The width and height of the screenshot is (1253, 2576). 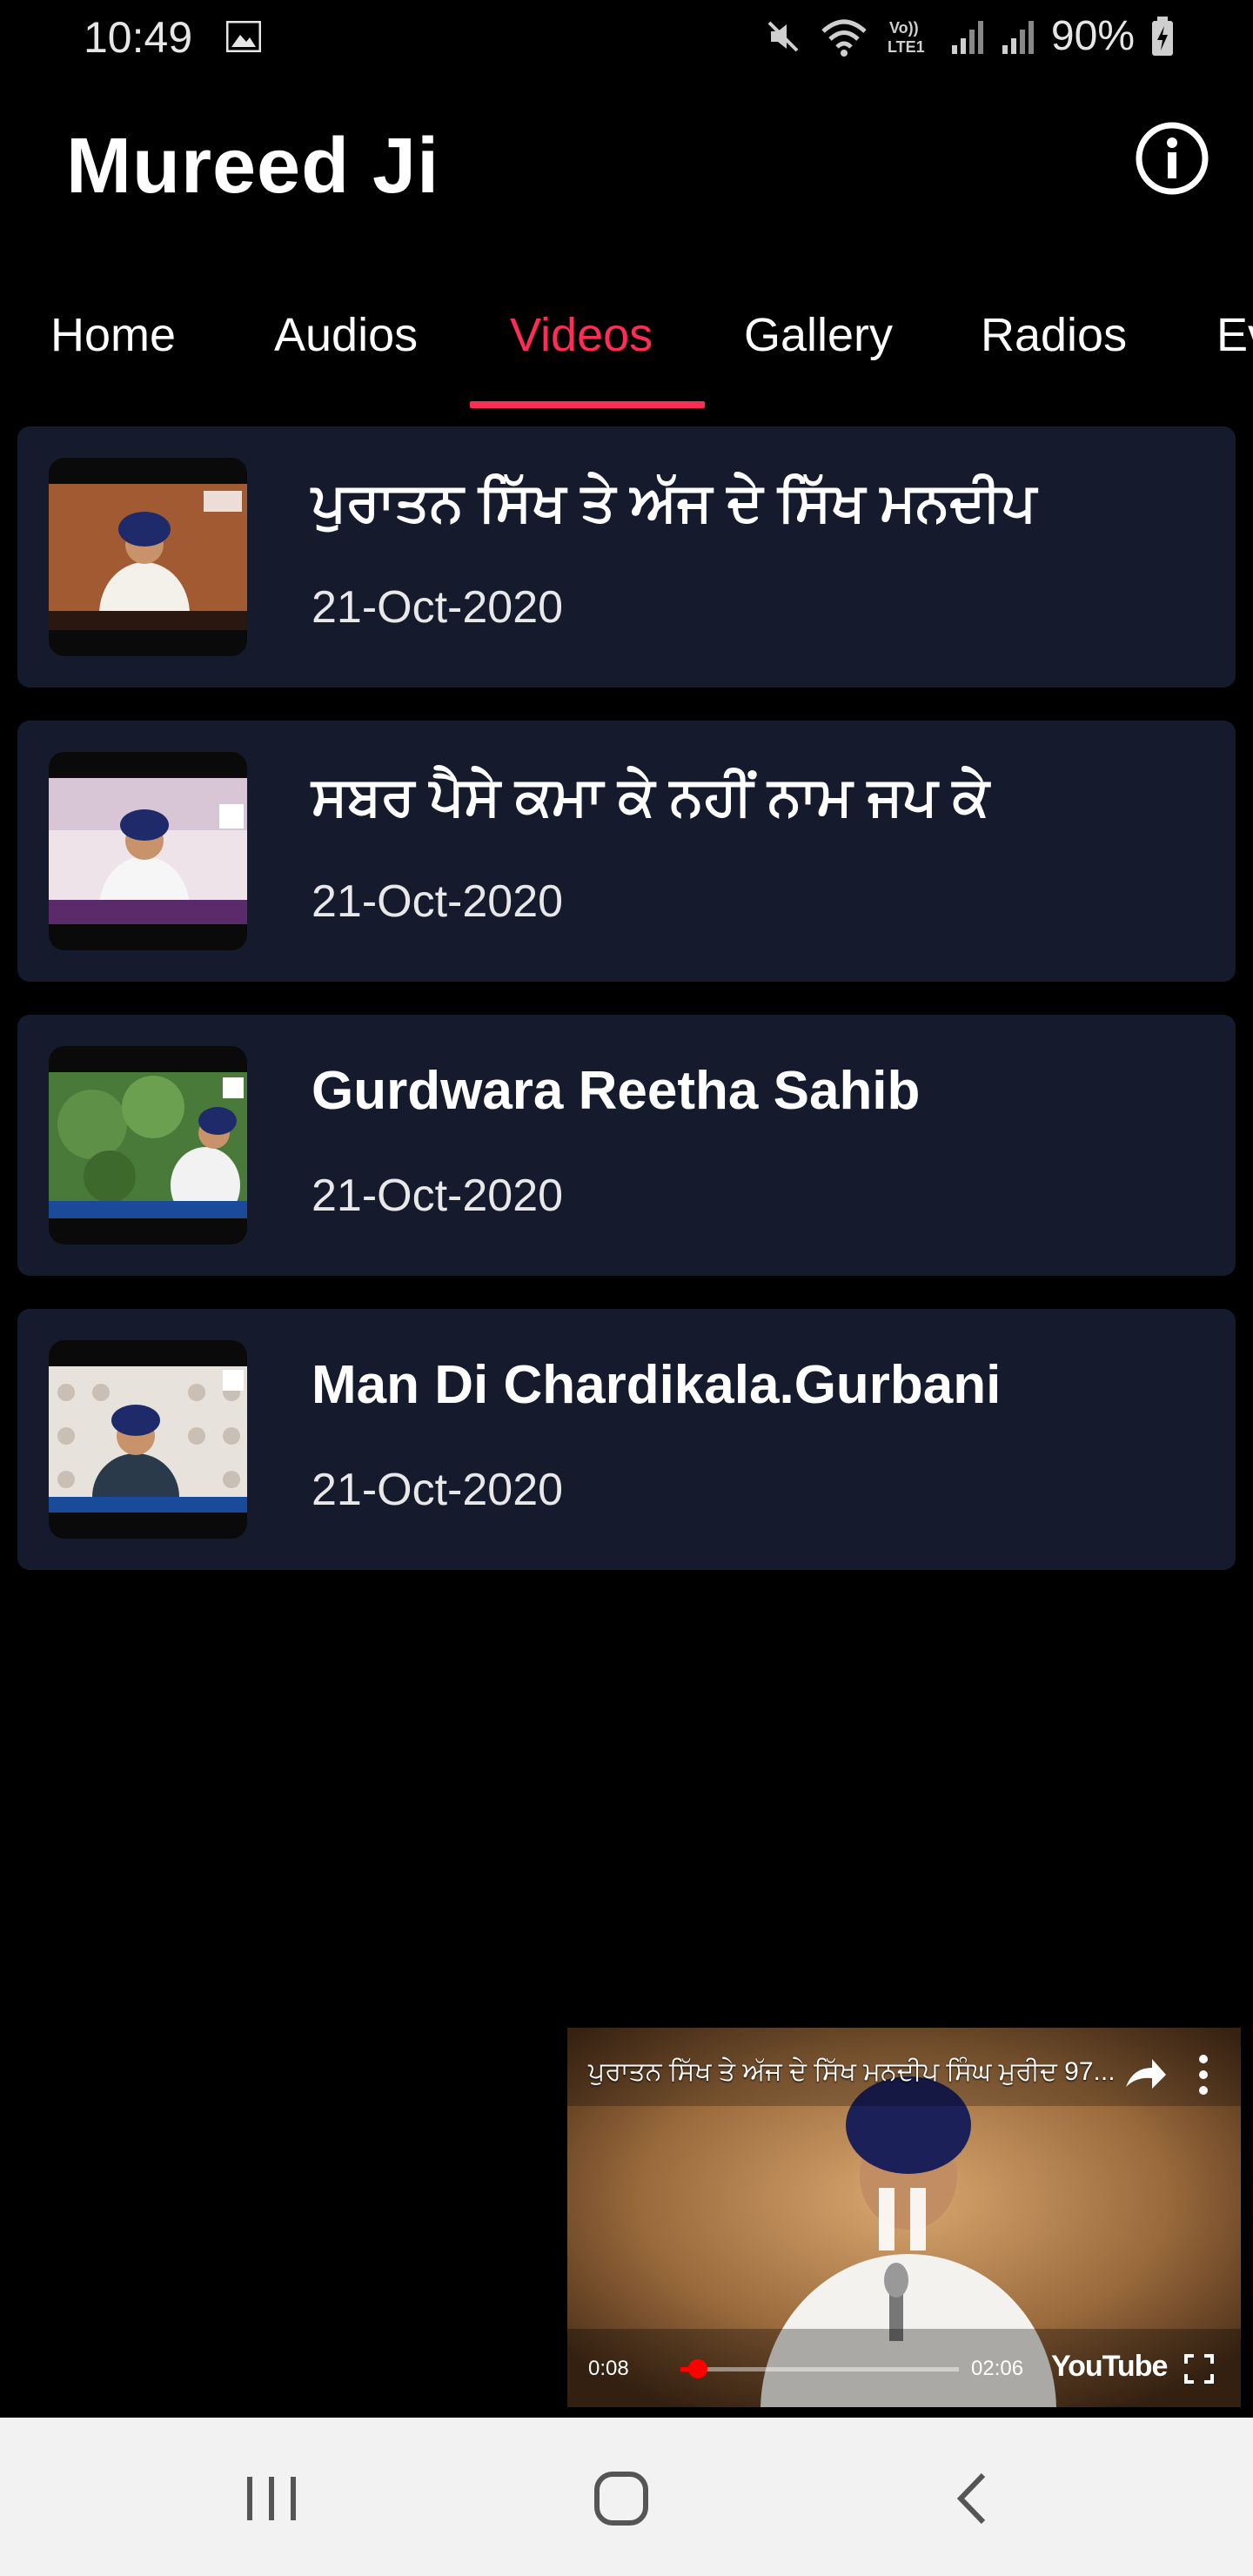 What do you see at coordinates (973, 2498) in the screenshot?
I see `back-icon` at bounding box center [973, 2498].